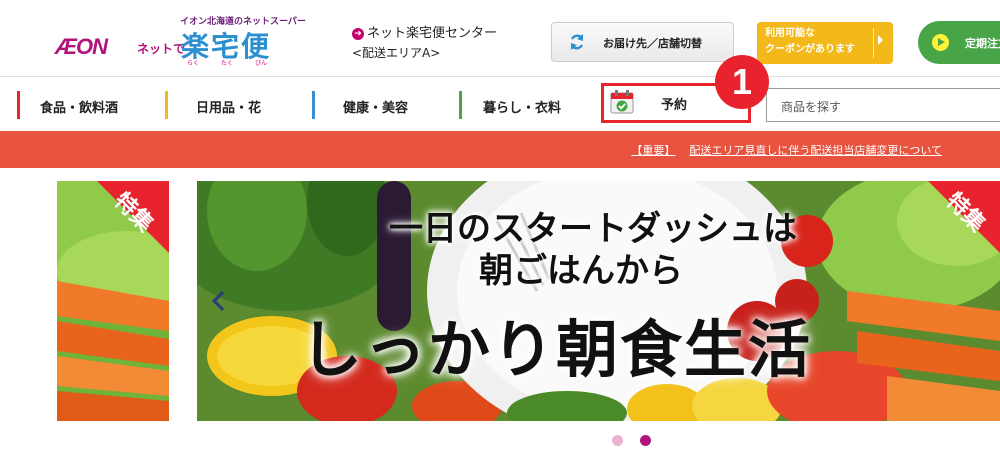 The width and height of the screenshot is (1000, 459). I want to click on chevron-right-icon, so click(880, 40).